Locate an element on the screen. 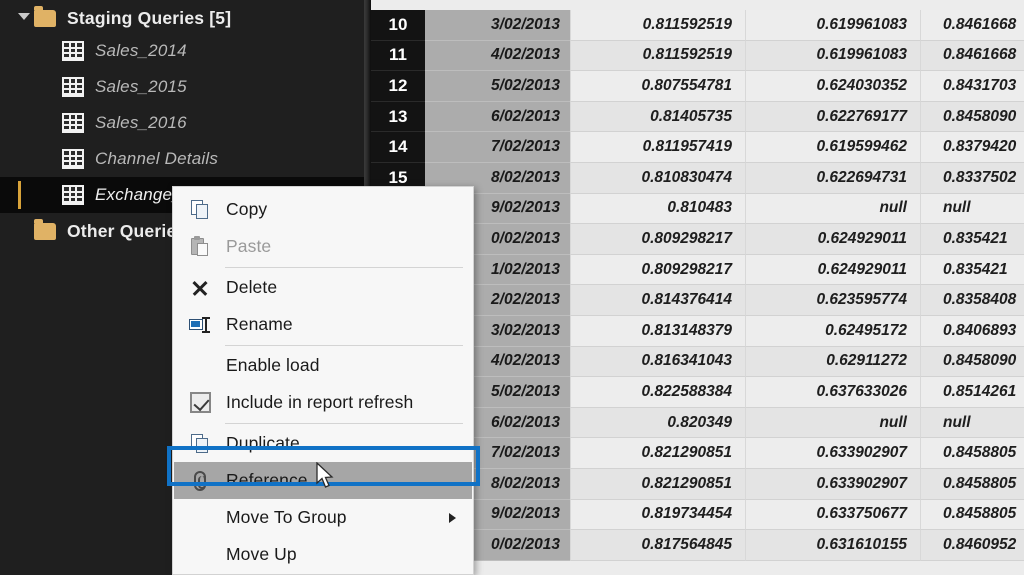 The width and height of the screenshot is (1024, 575). sidebar-item-sales-2016: Sales_2016 is located at coordinates (182, 123).